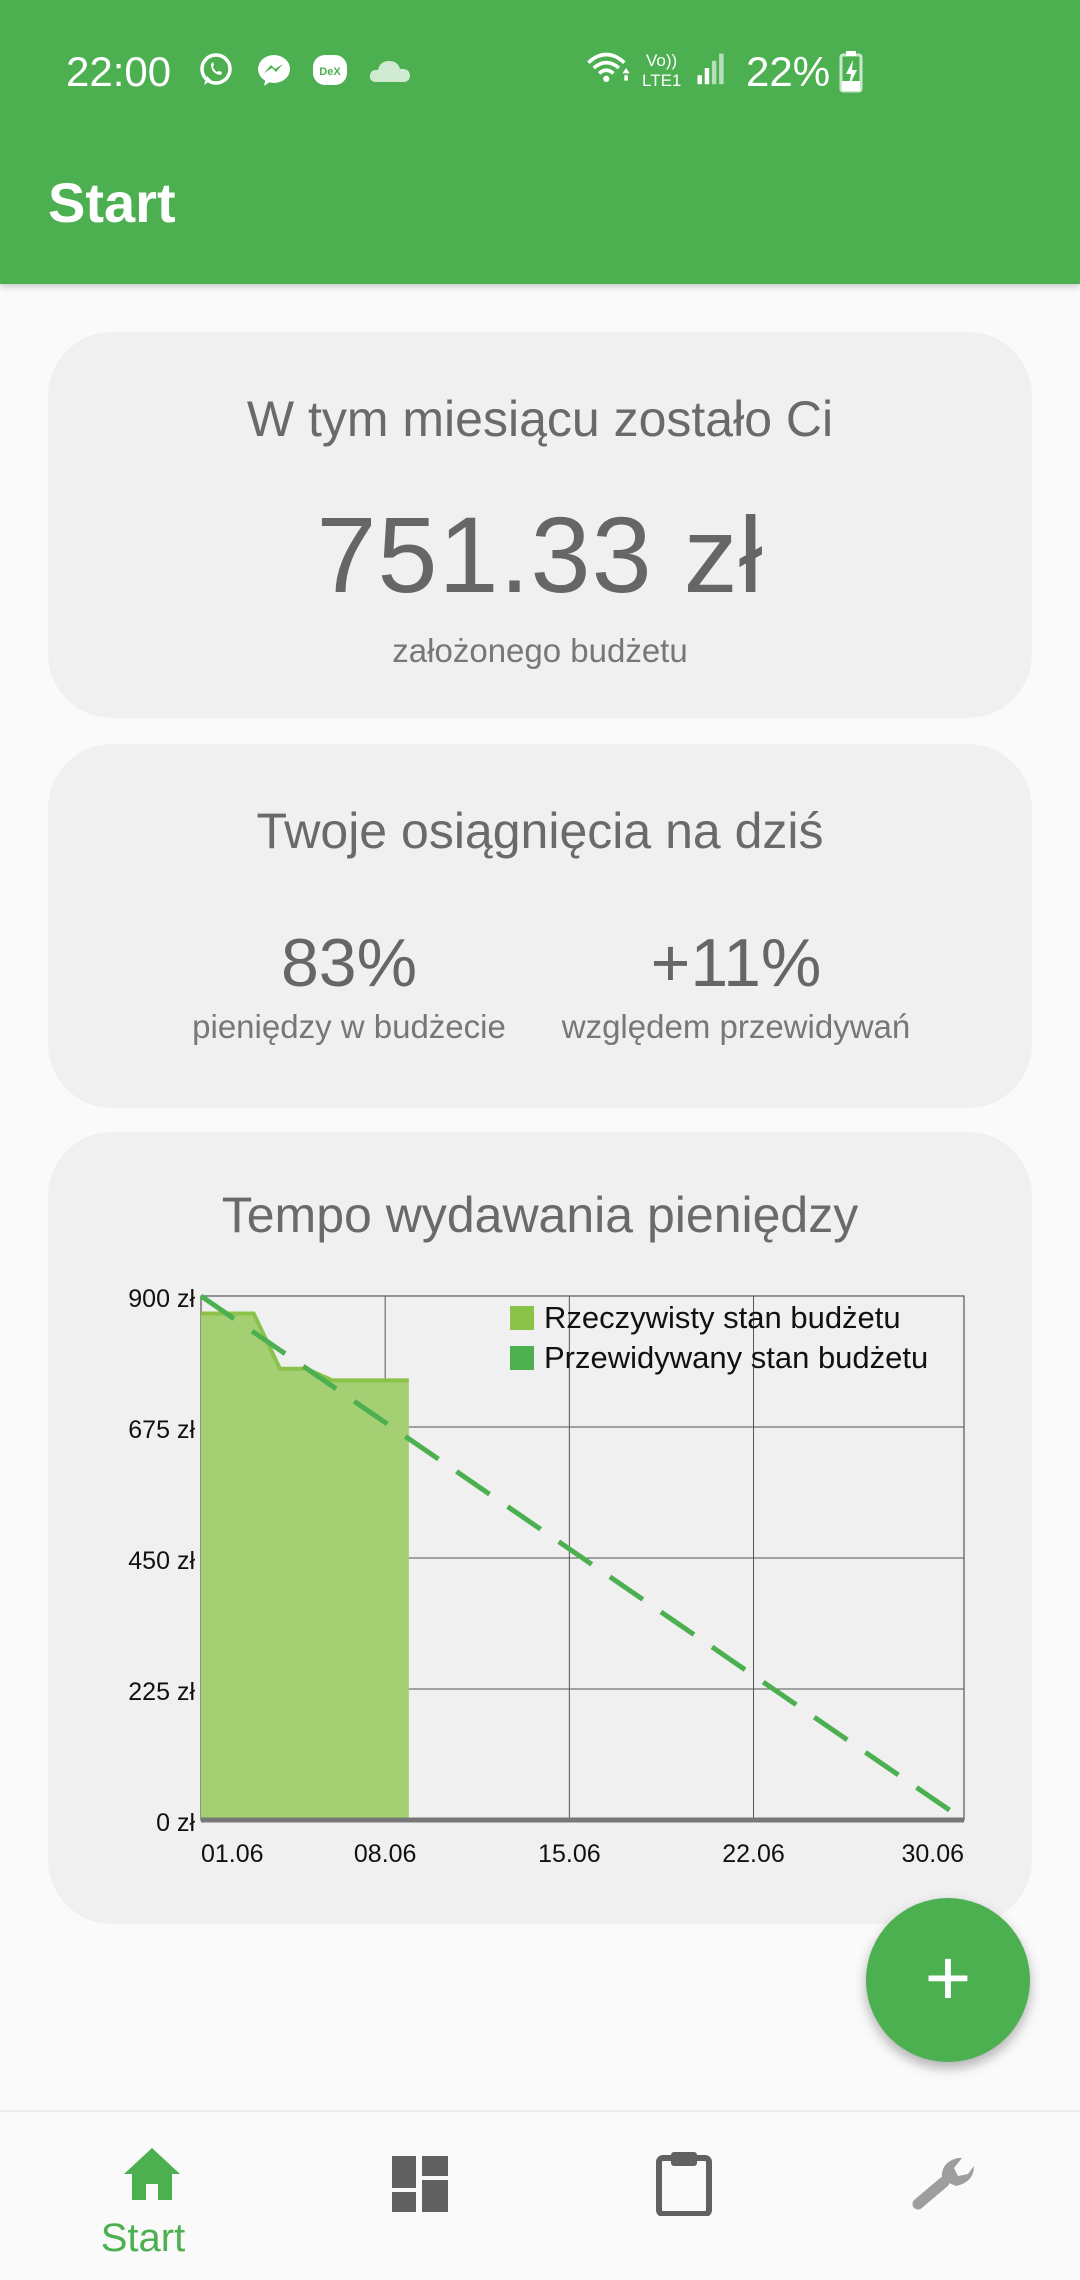 The height and width of the screenshot is (2280, 1080). I want to click on vs-forecast-value: +11%, so click(736, 963).